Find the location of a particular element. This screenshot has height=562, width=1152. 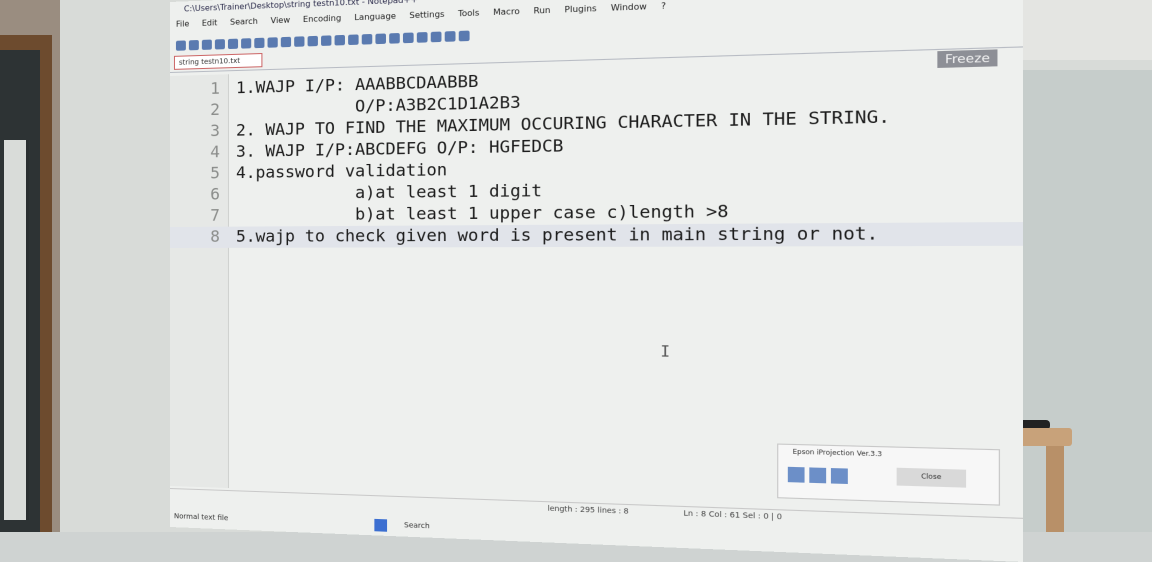

zoom-out-icon is located at coordinates (380, 39).